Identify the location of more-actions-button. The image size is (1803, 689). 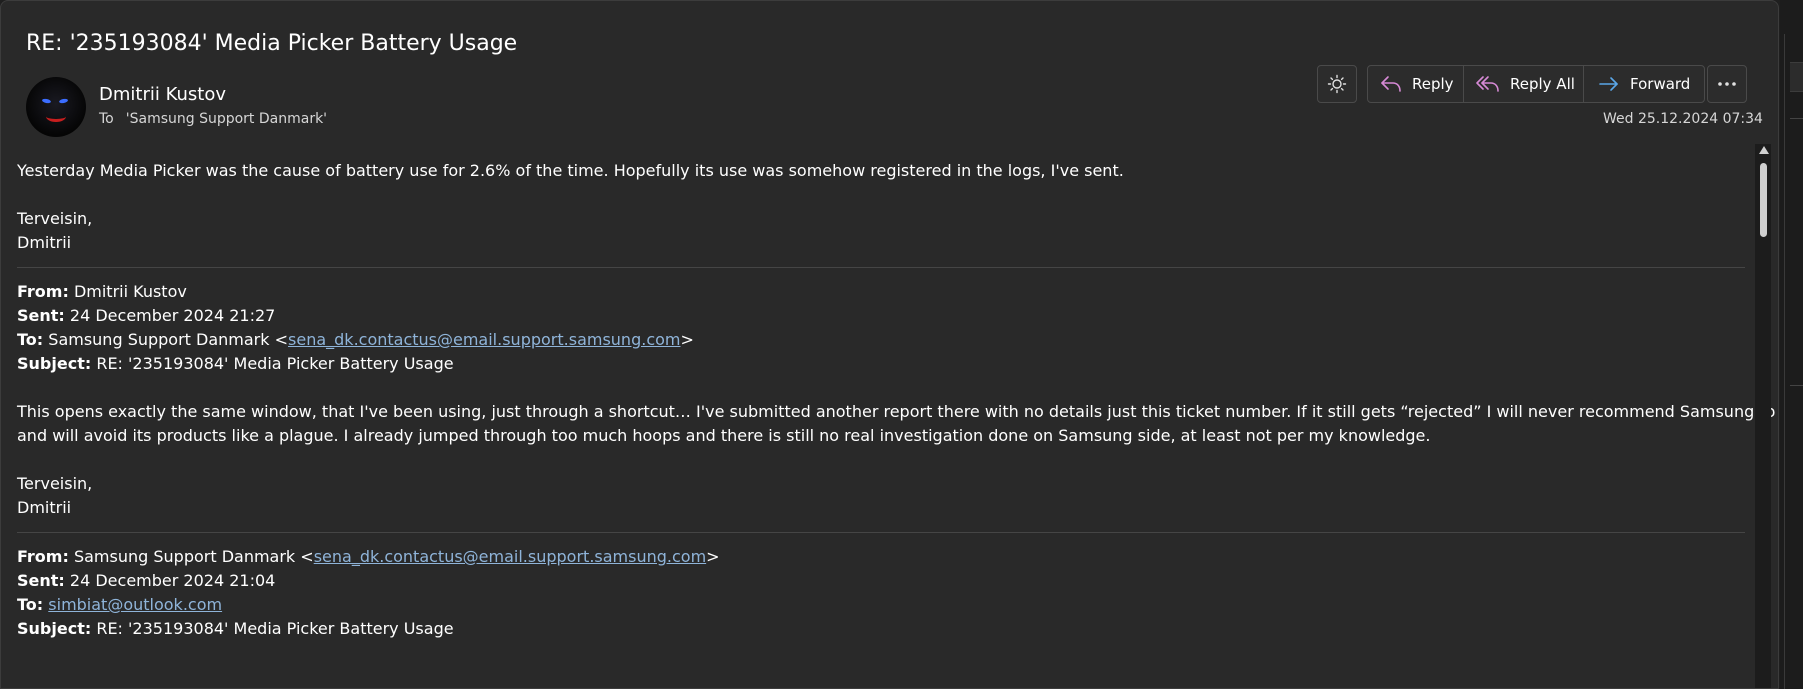
(1727, 84).